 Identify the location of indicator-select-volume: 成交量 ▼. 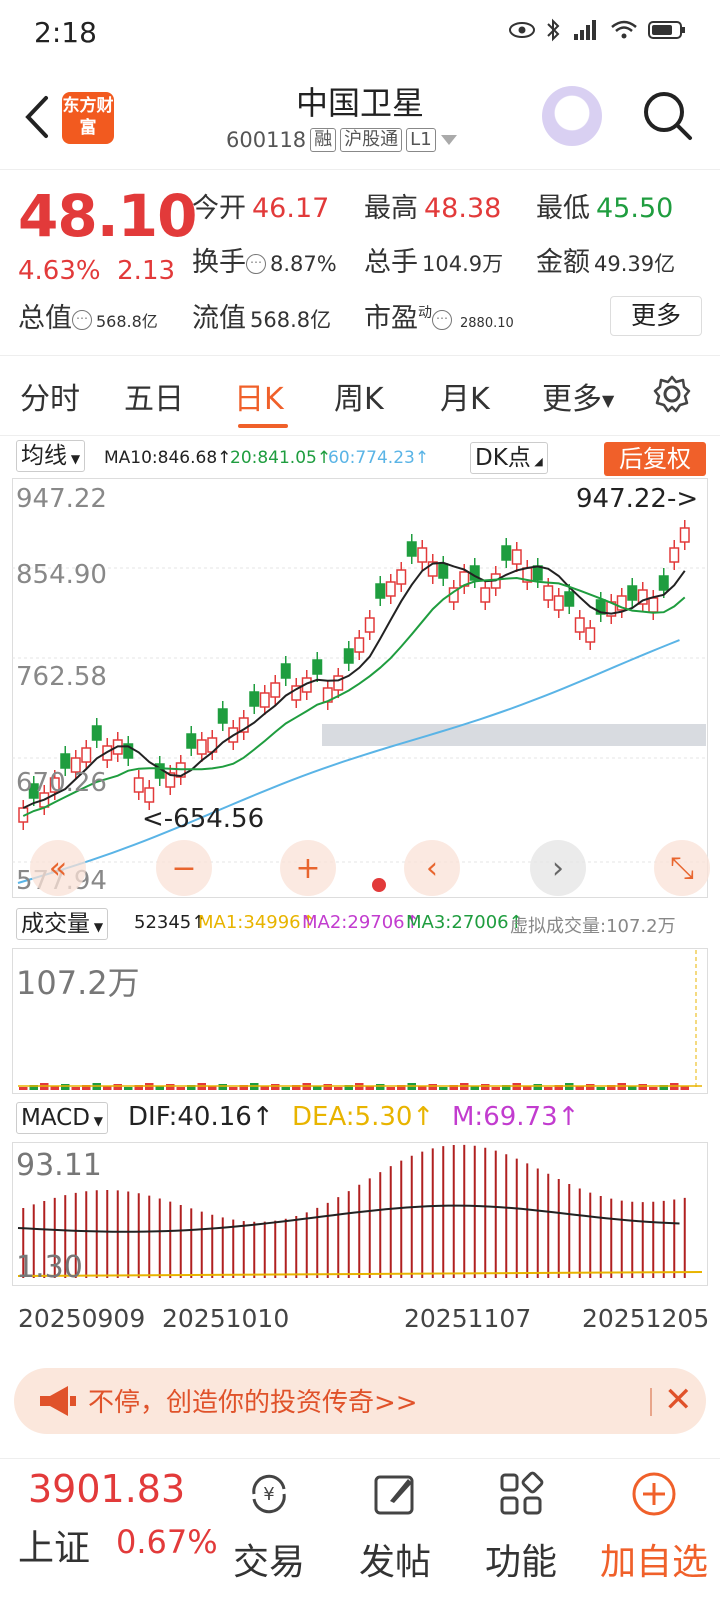
(62, 924).